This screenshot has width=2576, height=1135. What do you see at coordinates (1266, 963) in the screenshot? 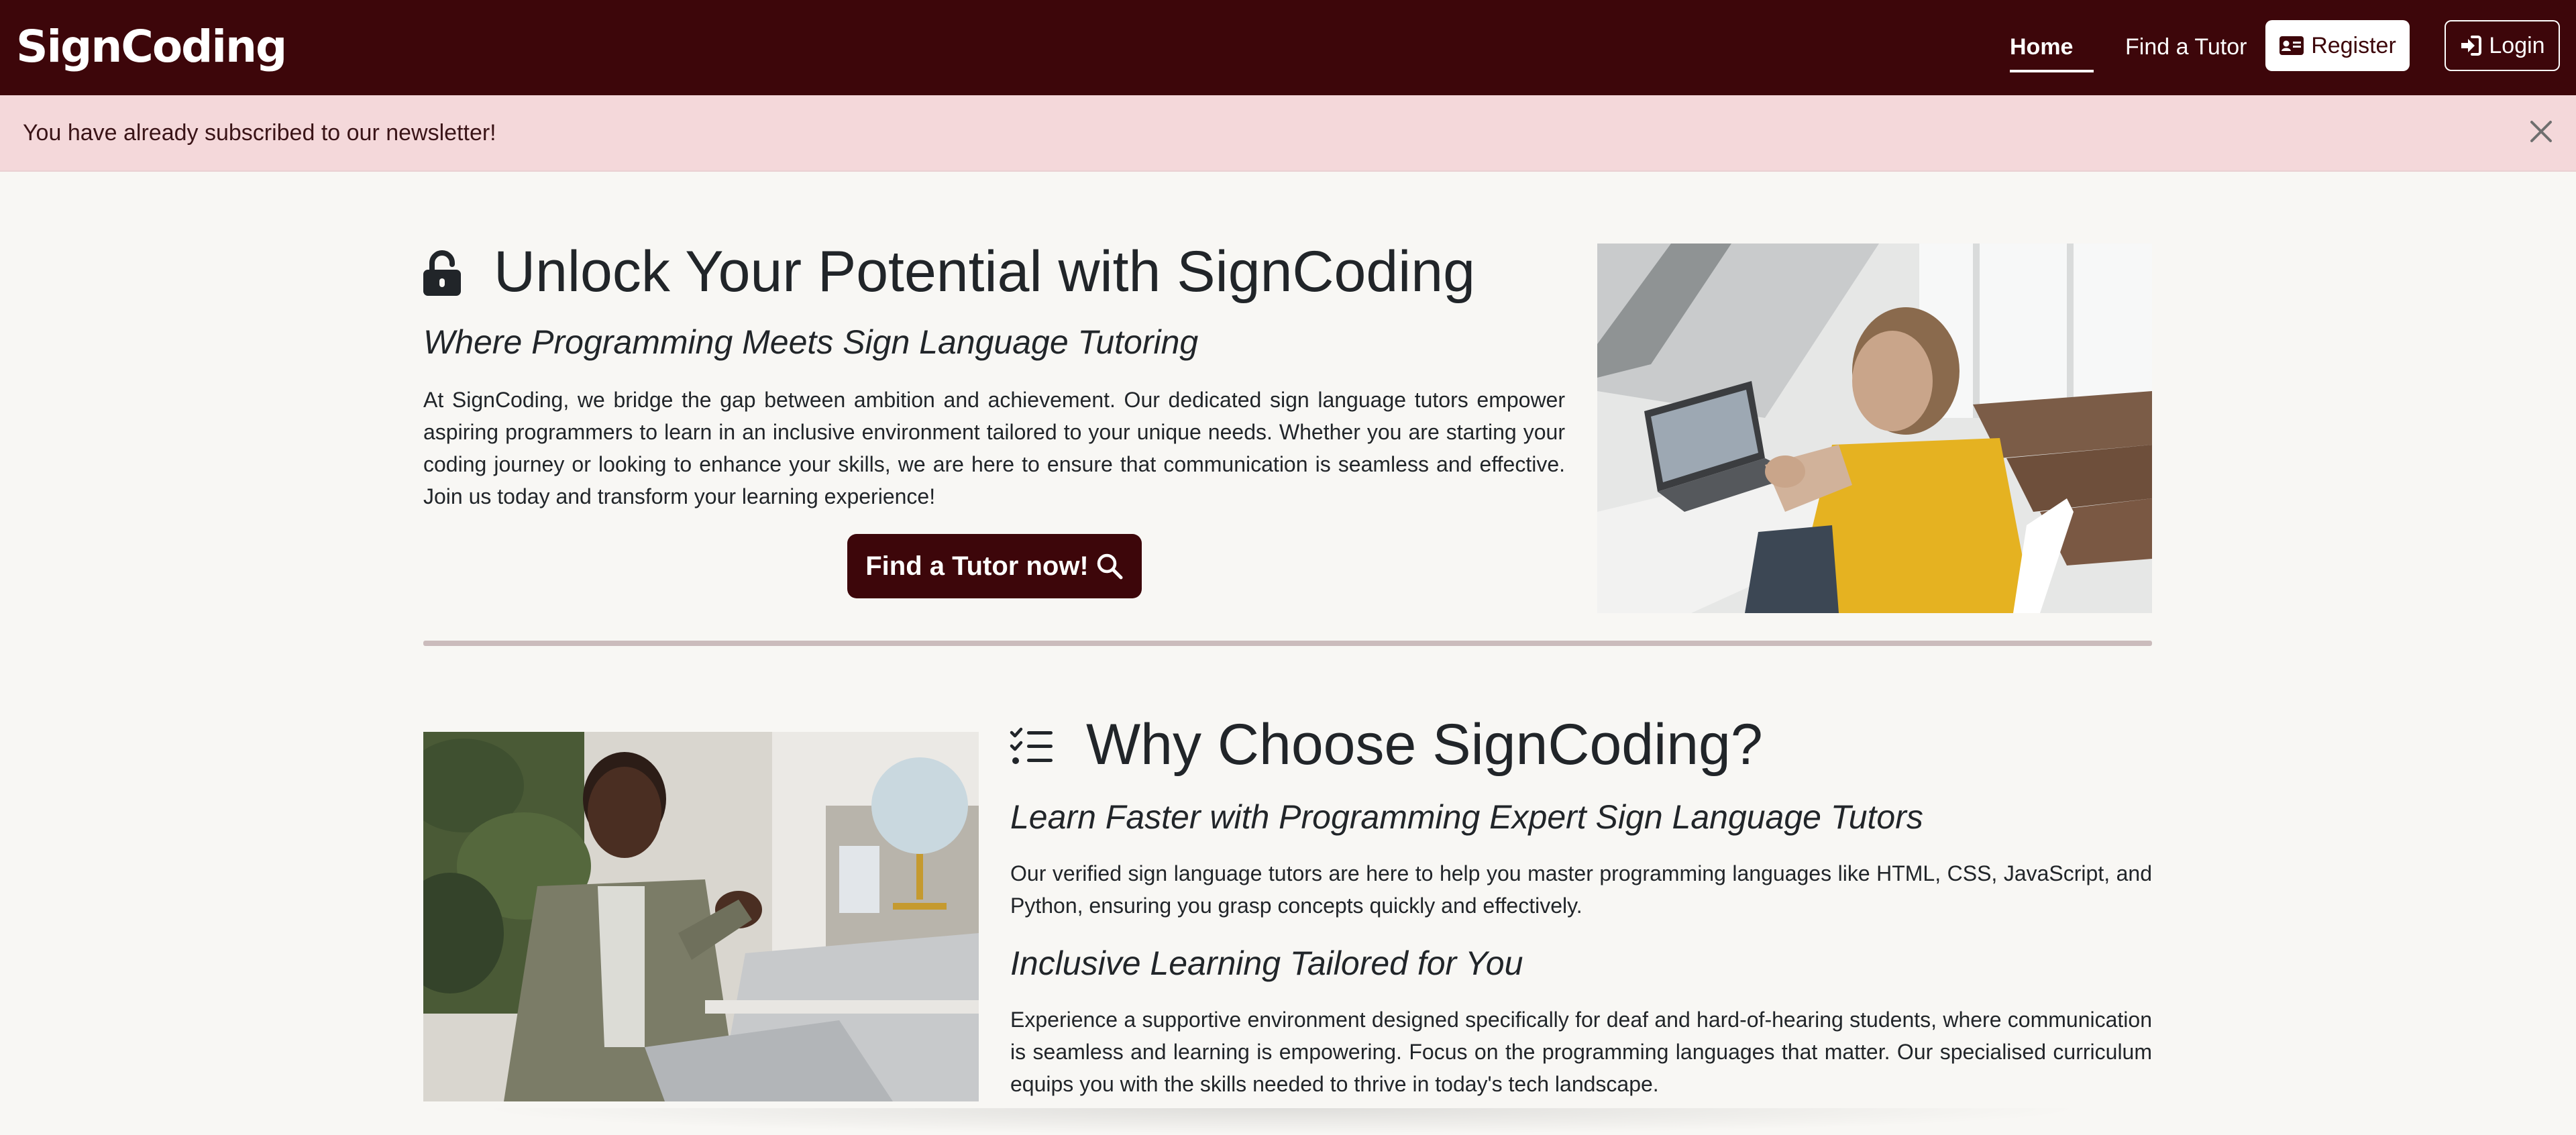
I see `why-subtitle-inclusive: Inclusive Learning Tailored for You` at bounding box center [1266, 963].